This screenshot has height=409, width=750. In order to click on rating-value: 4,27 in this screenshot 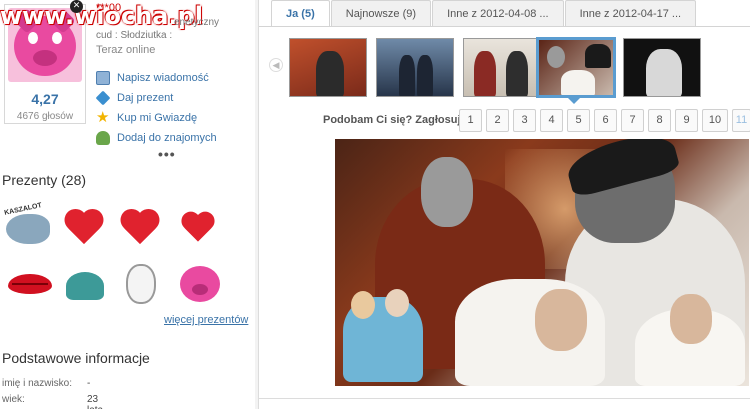, I will do `click(45, 99)`.